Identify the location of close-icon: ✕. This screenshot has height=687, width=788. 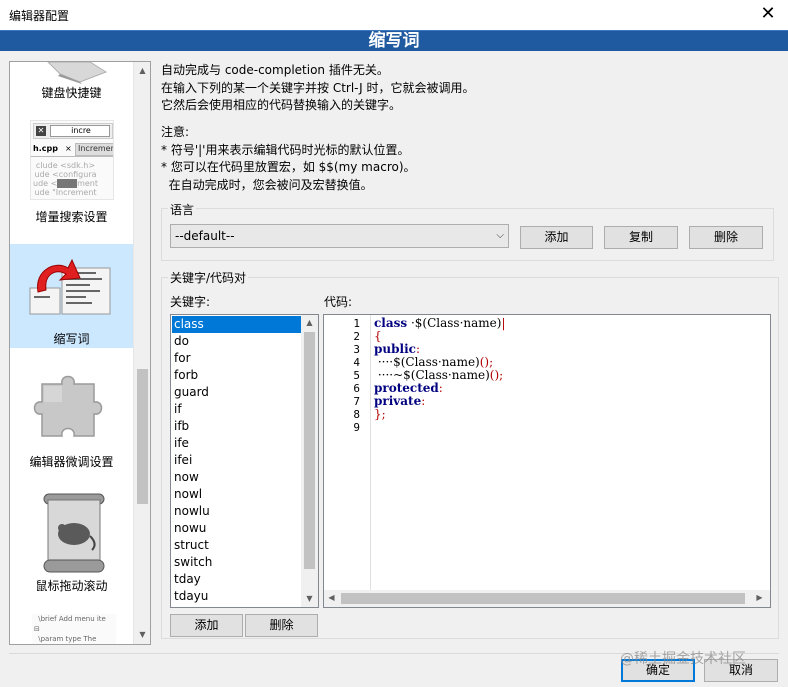
(768, 14).